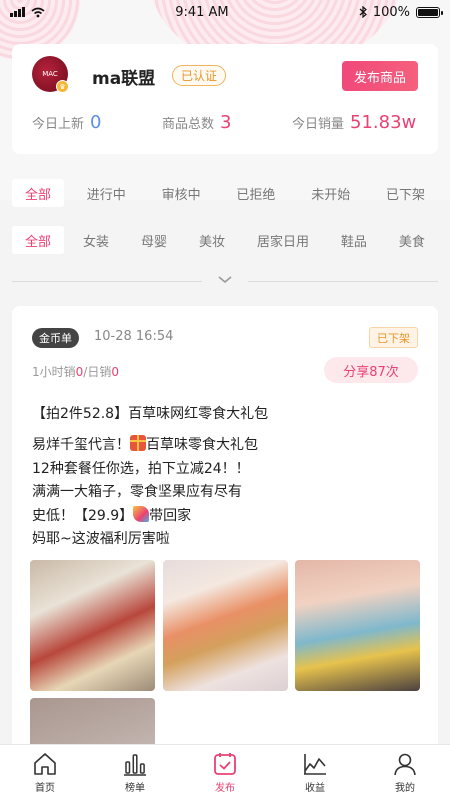  Describe the element at coordinates (315, 764) in the screenshot. I see `earnings-icon` at that location.